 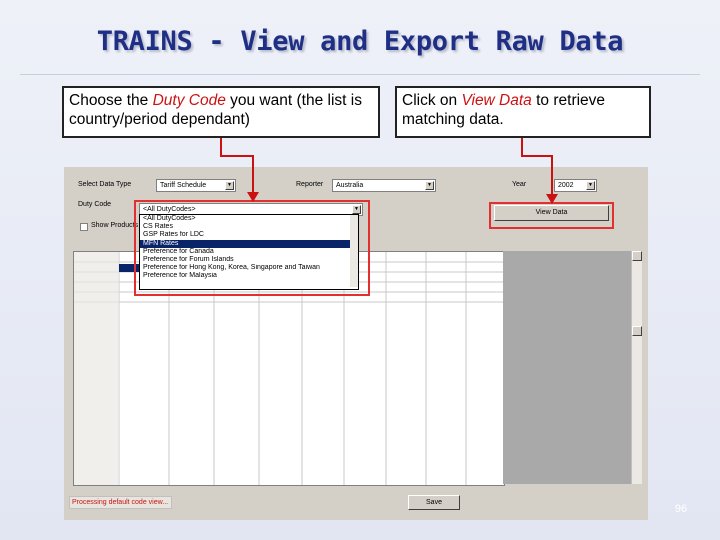 What do you see at coordinates (310, 184) in the screenshot?
I see `reporter-label: Reporter` at bounding box center [310, 184].